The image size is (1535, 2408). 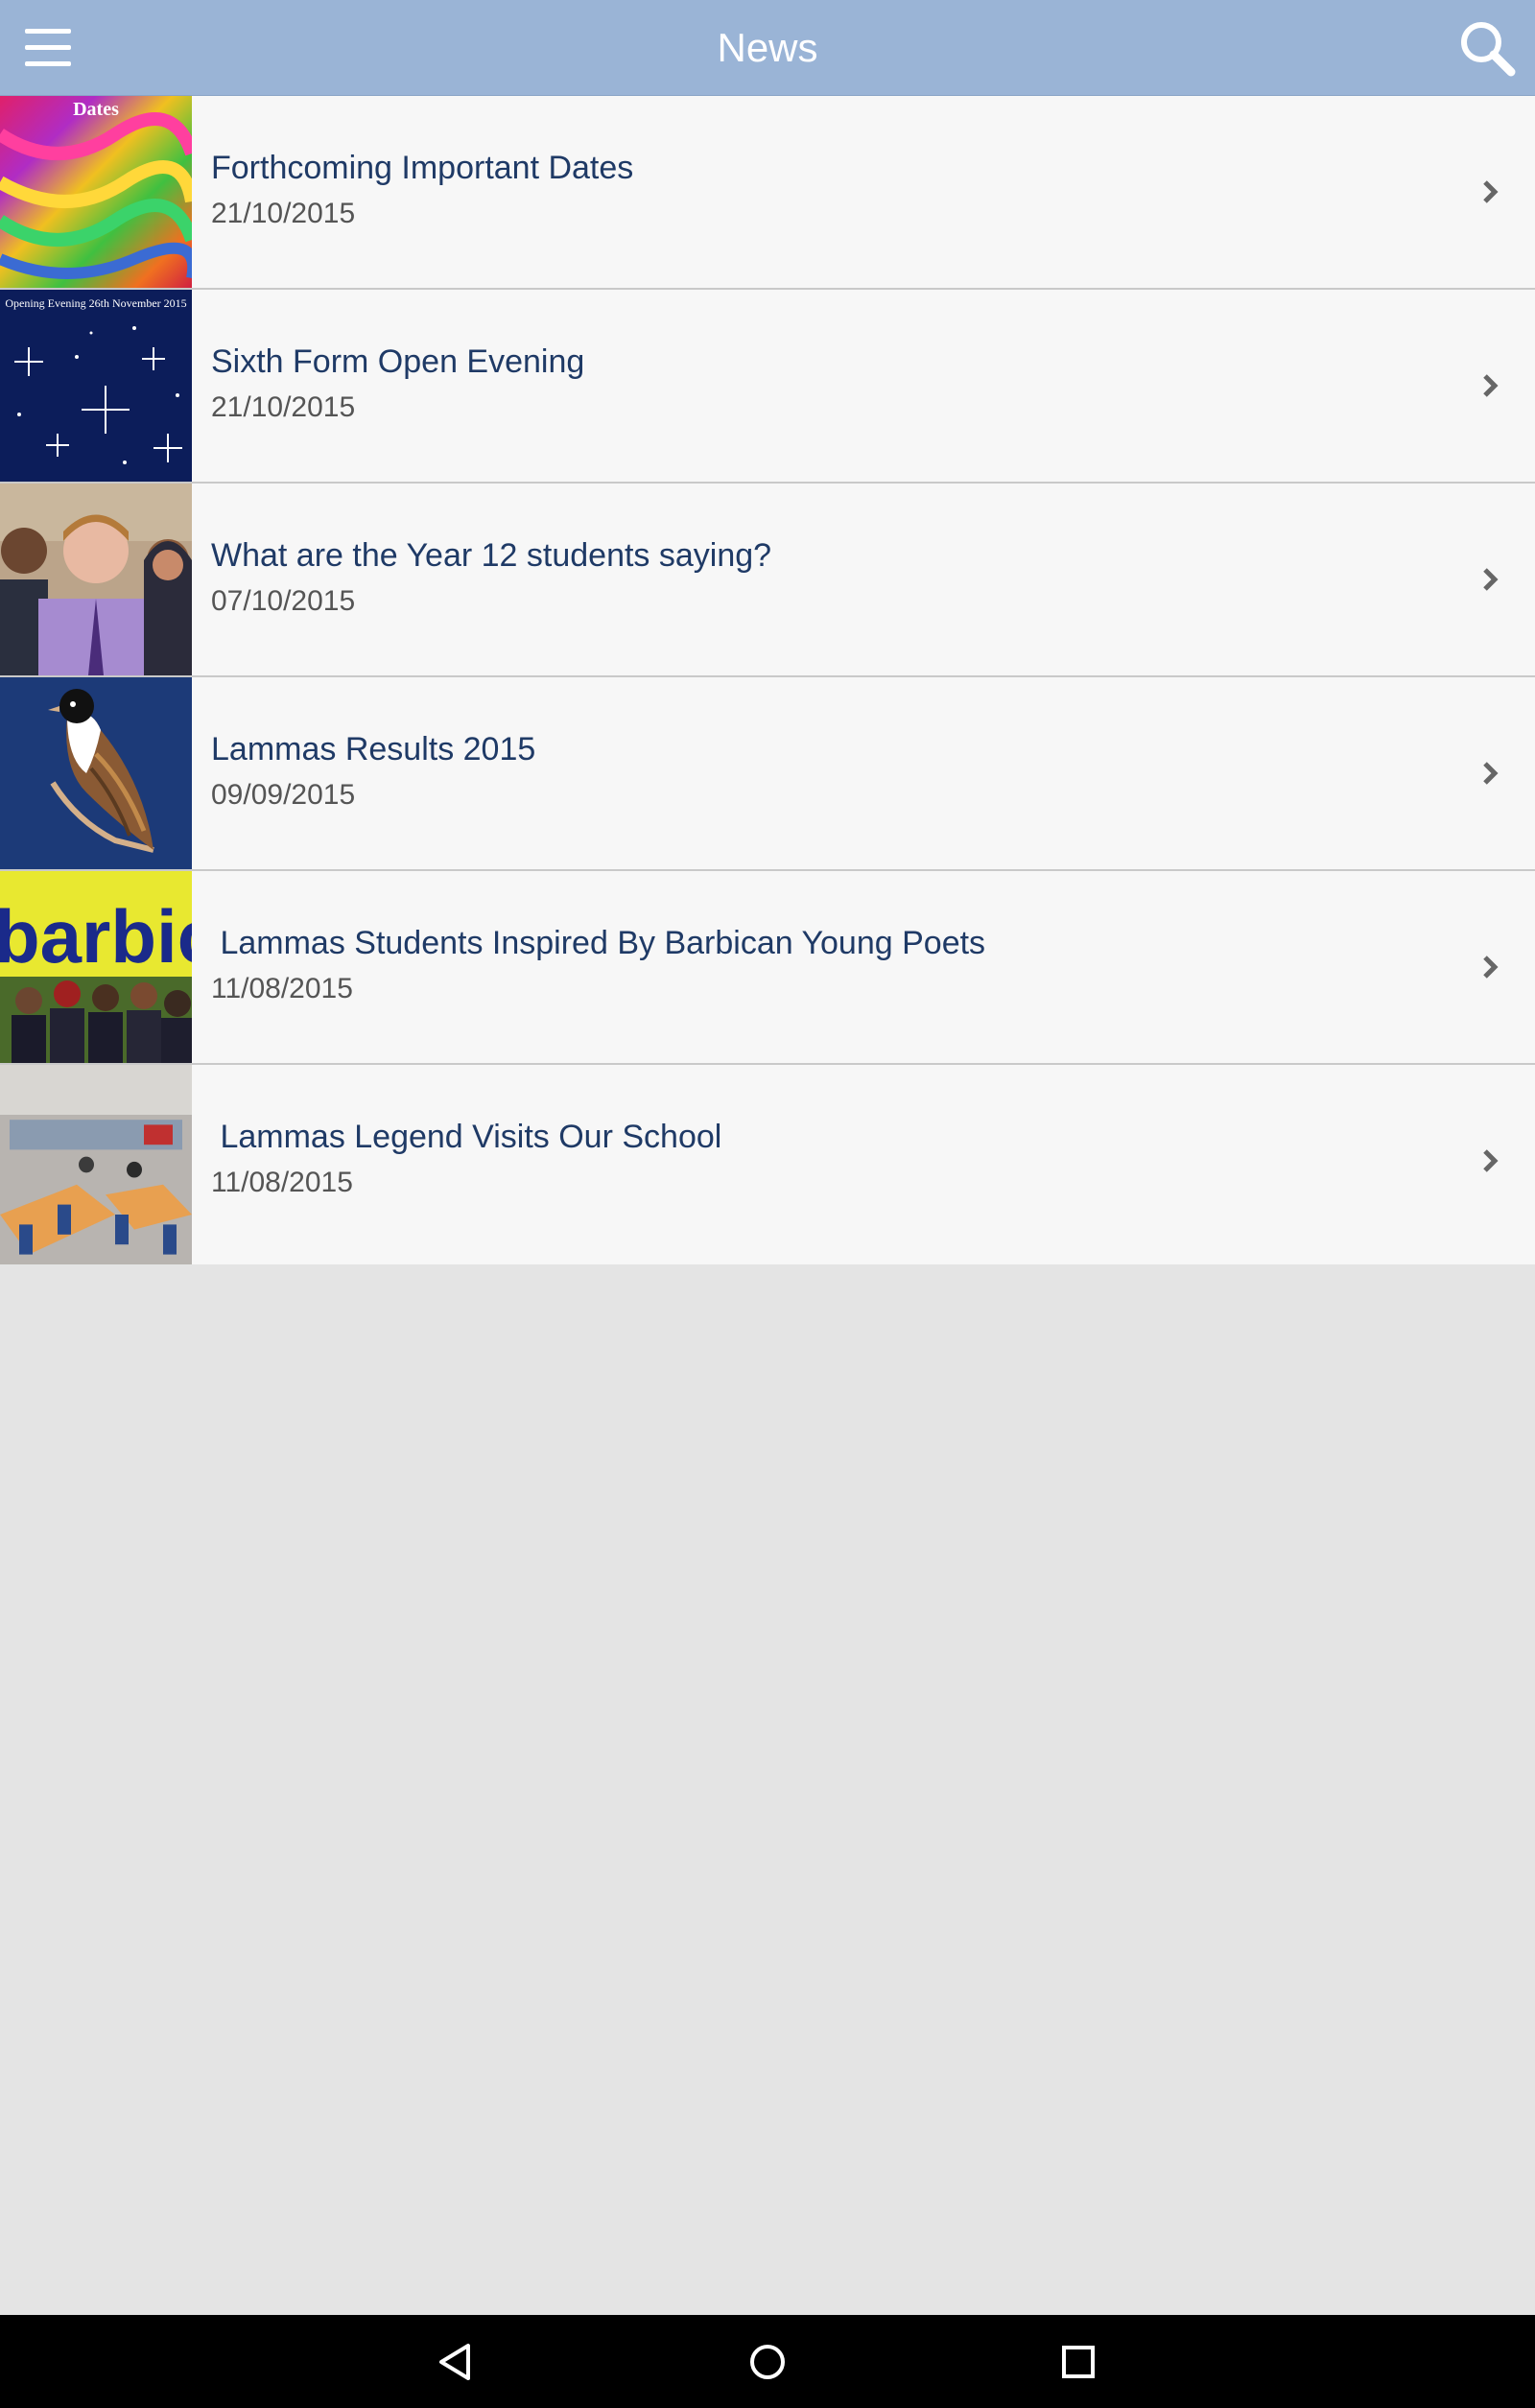 What do you see at coordinates (96, 386) in the screenshot?
I see `news-thumbnail-starry: Opening Evening 26th November 2015` at bounding box center [96, 386].